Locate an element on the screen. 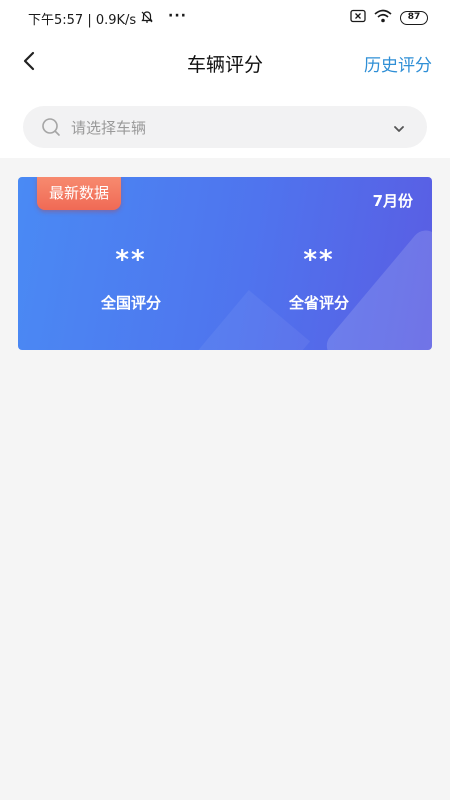  more-dots: ··· is located at coordinates (177, 16).